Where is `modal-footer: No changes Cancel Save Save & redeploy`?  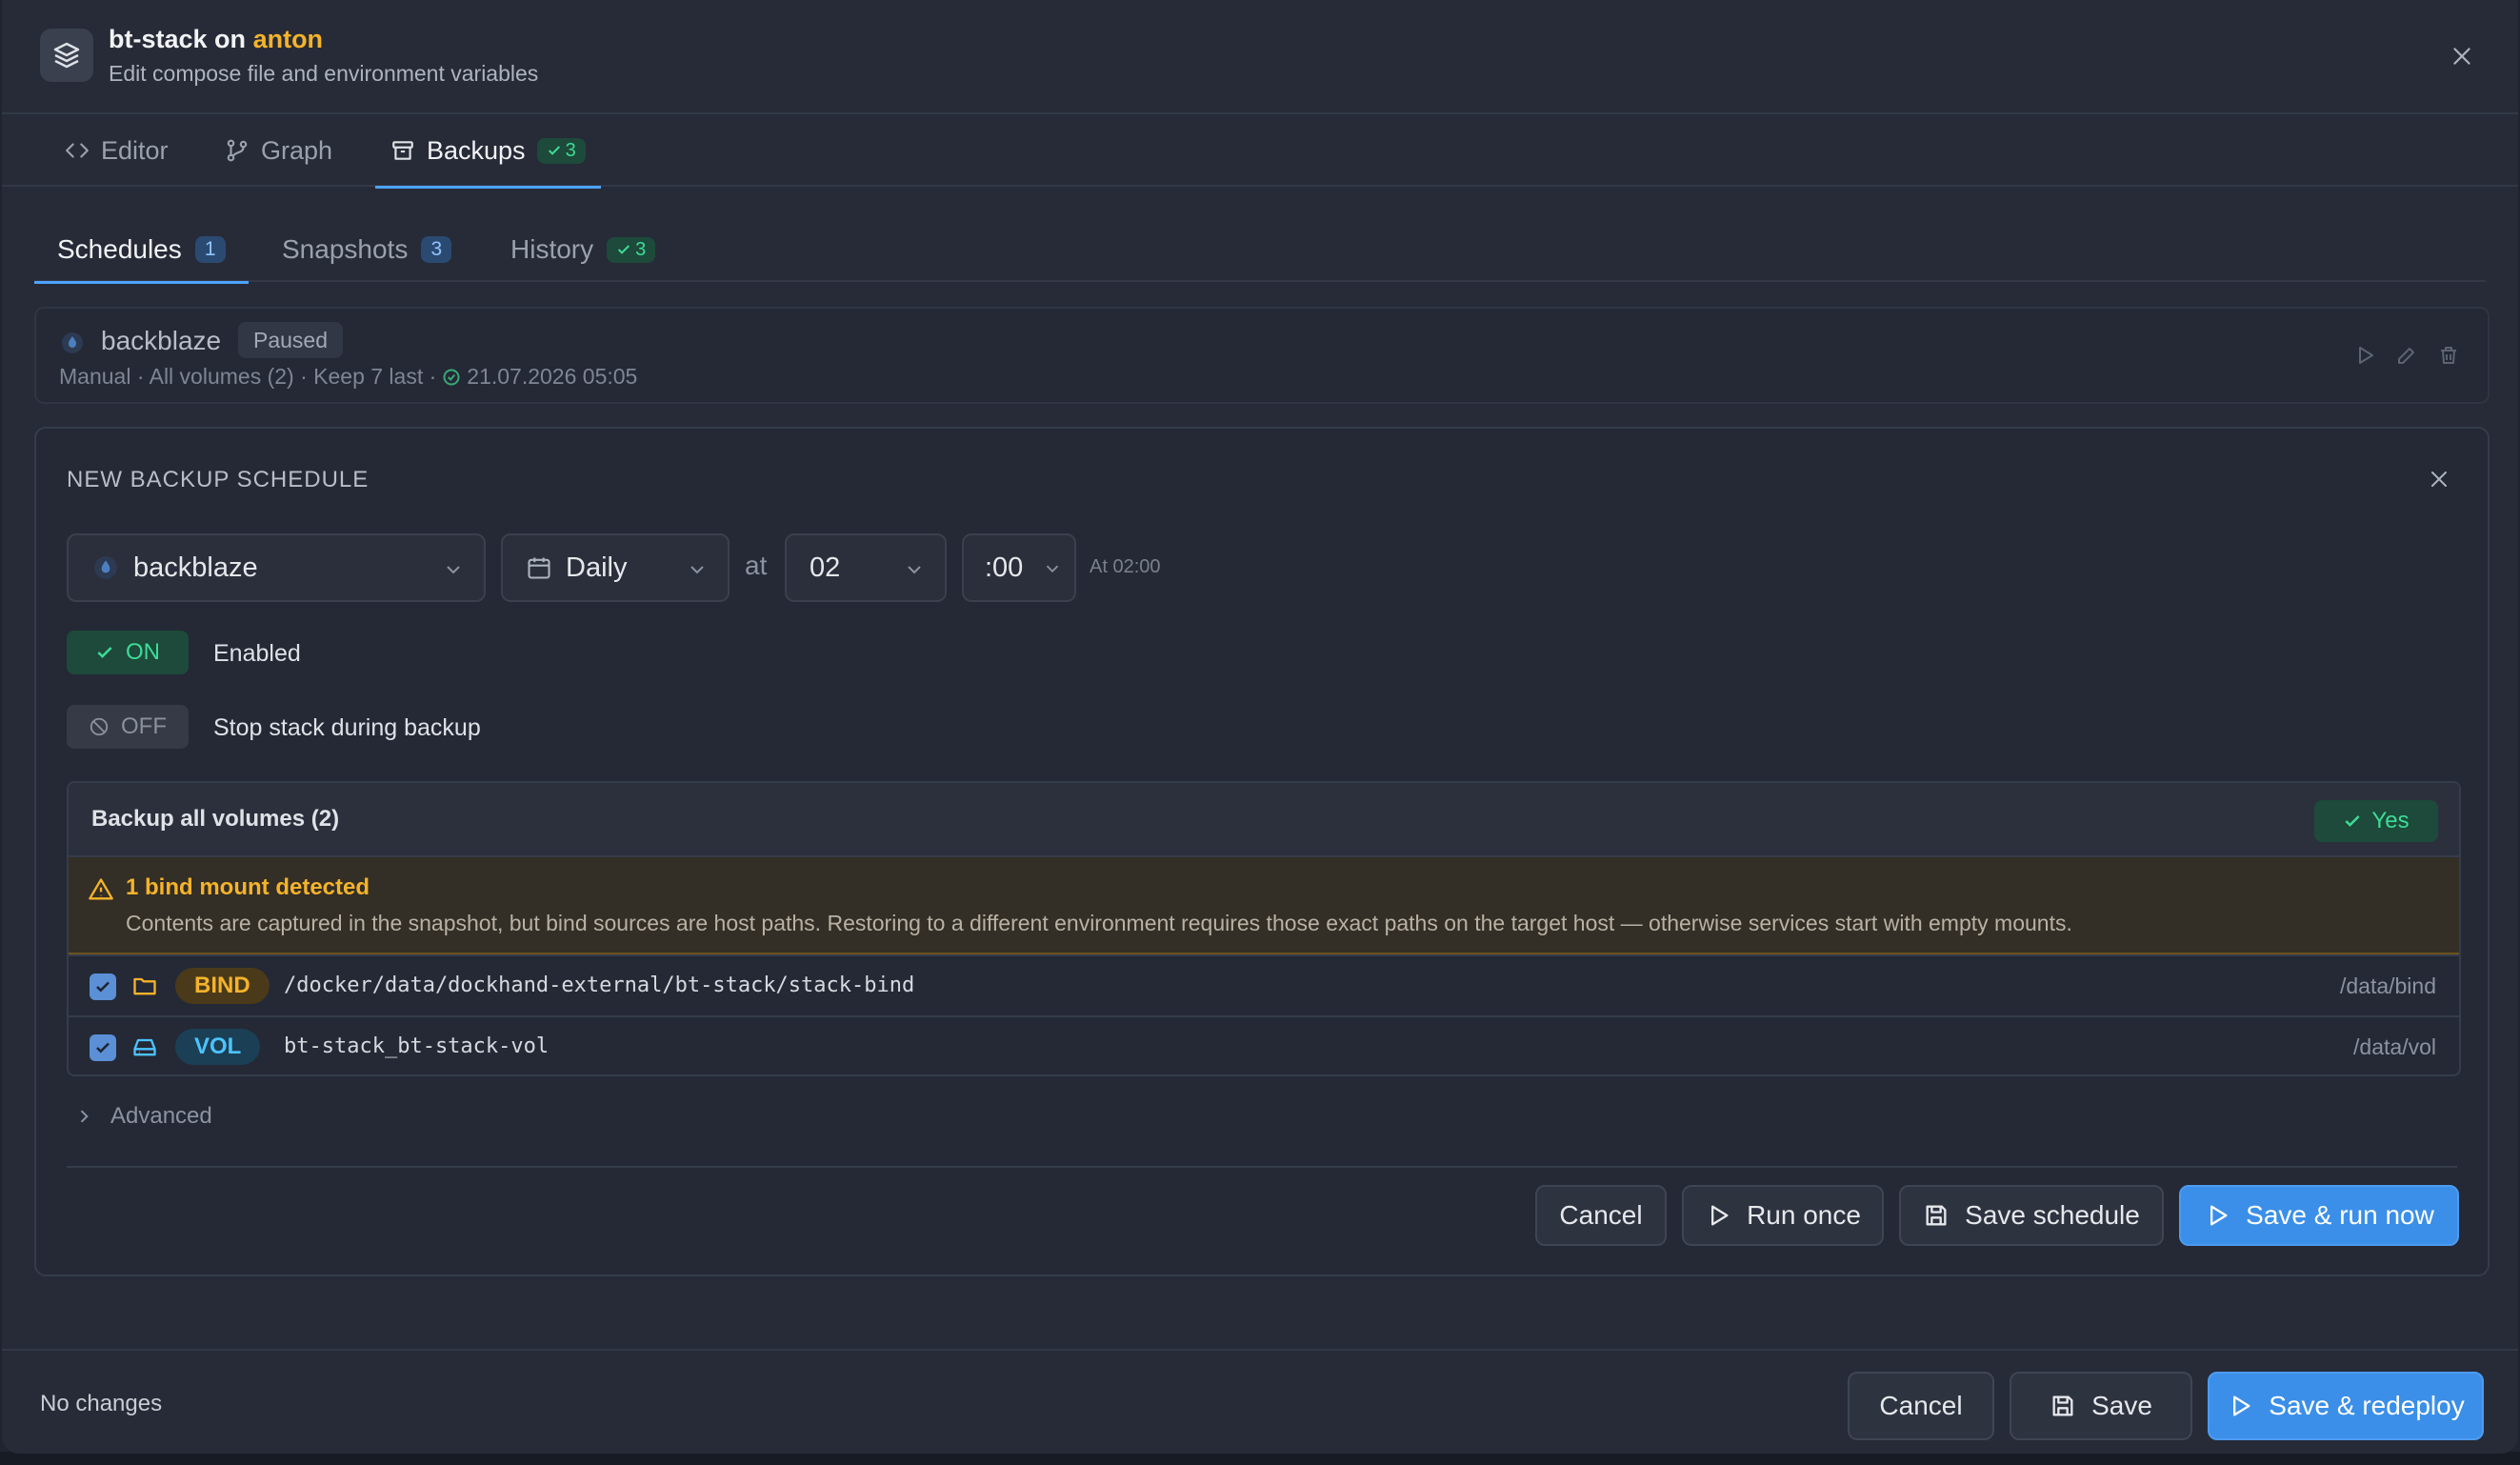
modal-footer: No changes Cancel Save Save & redeploy is located at coordinates (1260, 1401).